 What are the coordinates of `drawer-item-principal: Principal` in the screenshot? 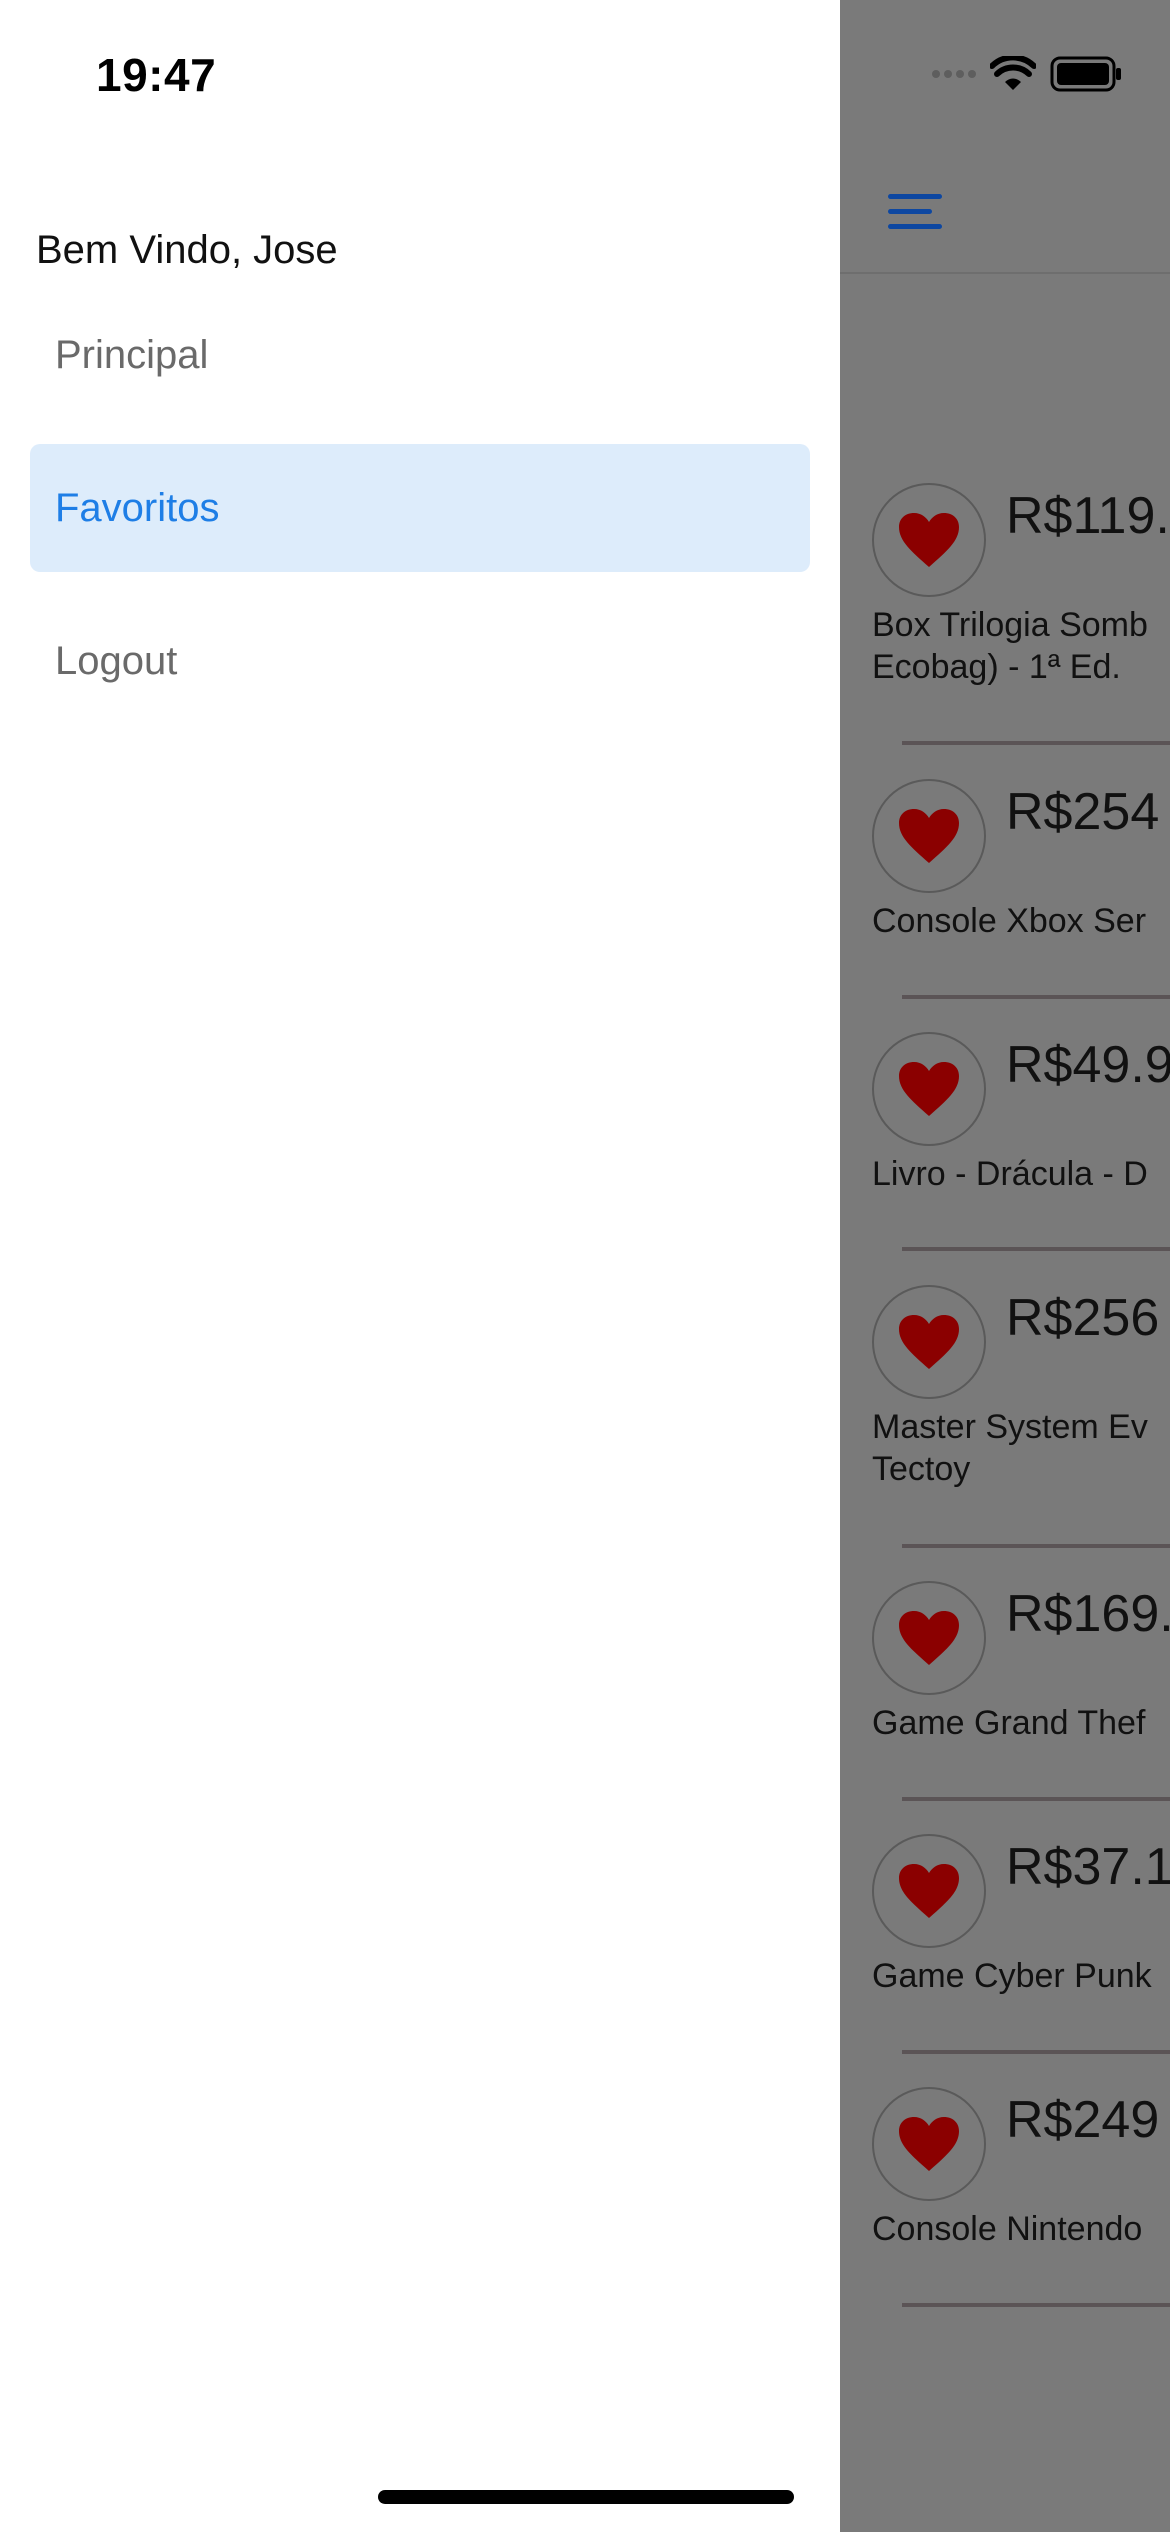 It's located at (420, 355).